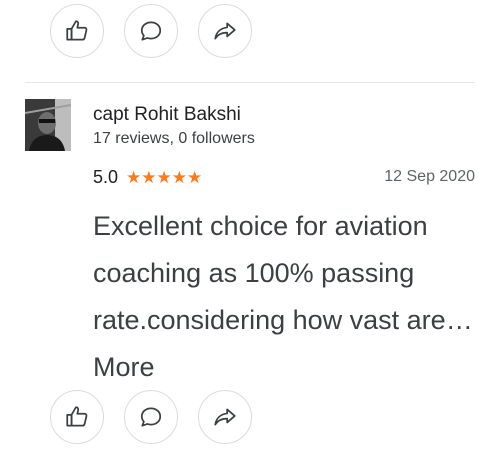  Describe the element at coordinates (250, 82) in the screenshot. I see `divider` at that location.